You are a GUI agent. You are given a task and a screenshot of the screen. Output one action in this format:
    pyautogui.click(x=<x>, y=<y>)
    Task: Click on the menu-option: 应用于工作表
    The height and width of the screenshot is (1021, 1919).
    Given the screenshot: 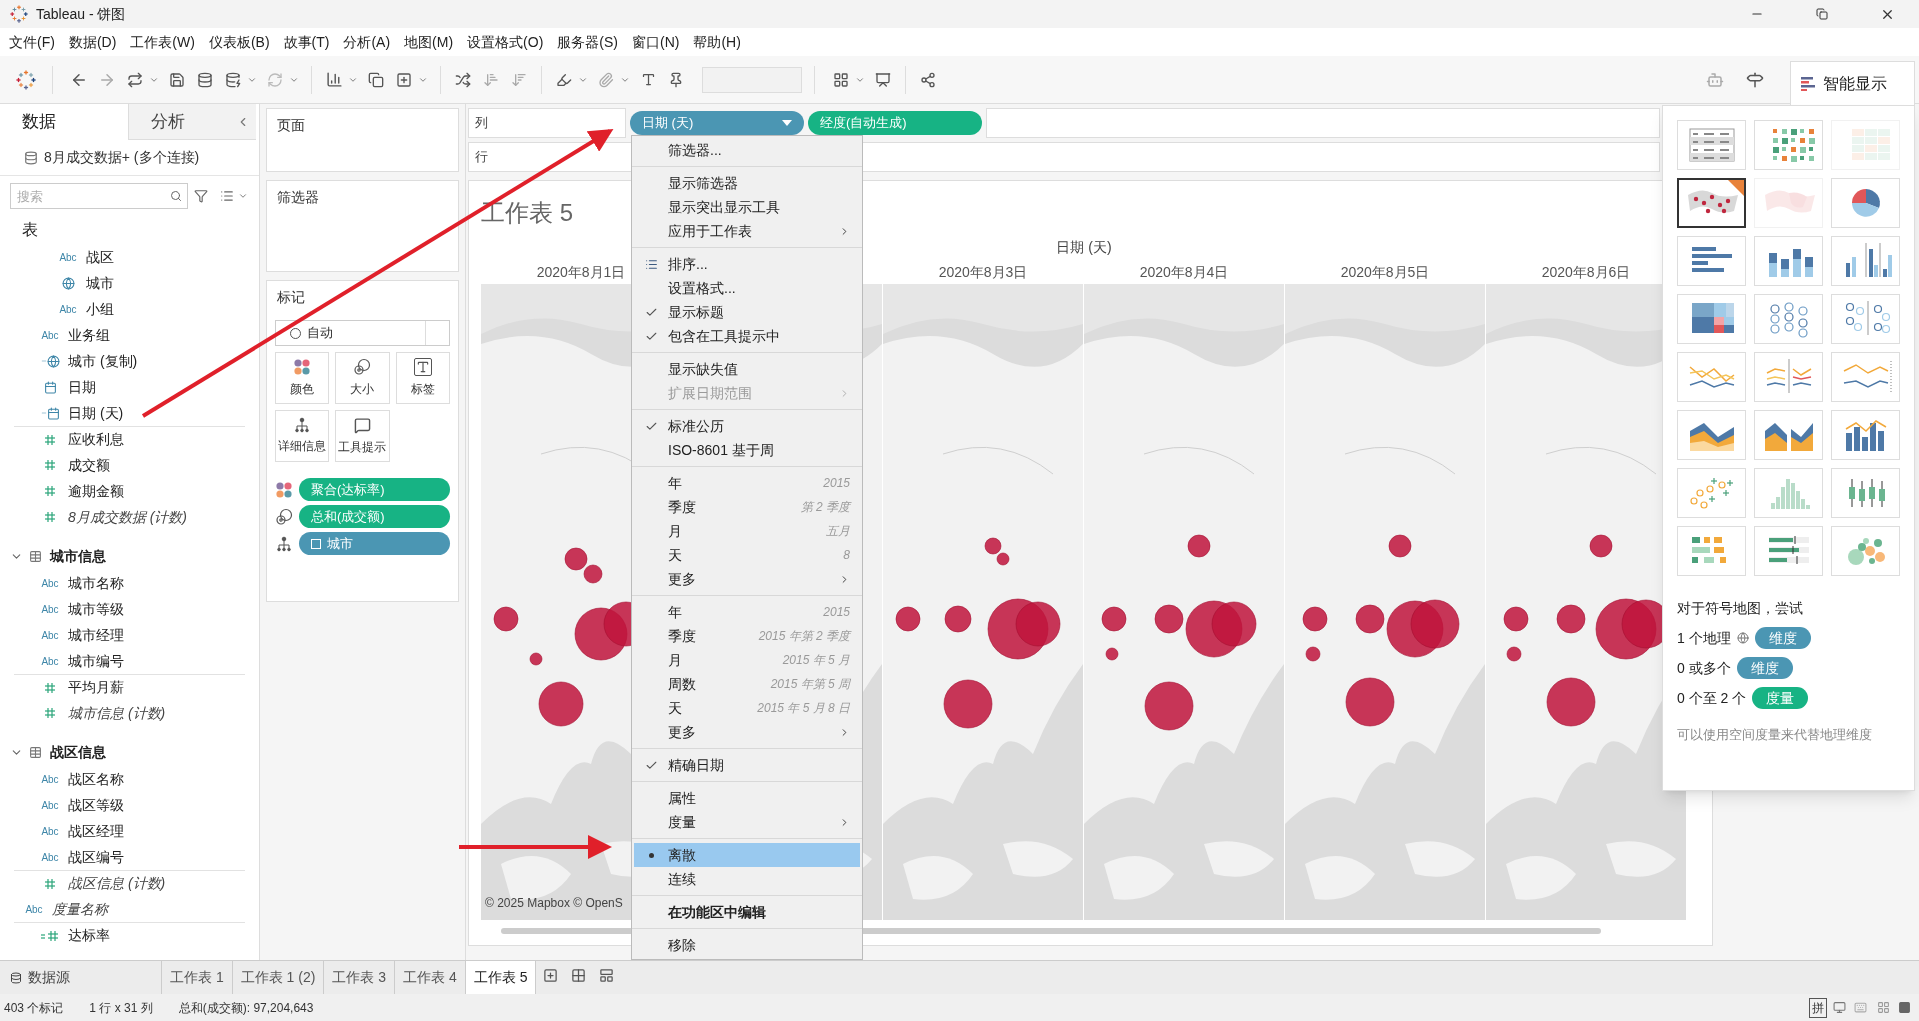 What is the action you would take?
    pyautogui.click(x=747, y=231)
    